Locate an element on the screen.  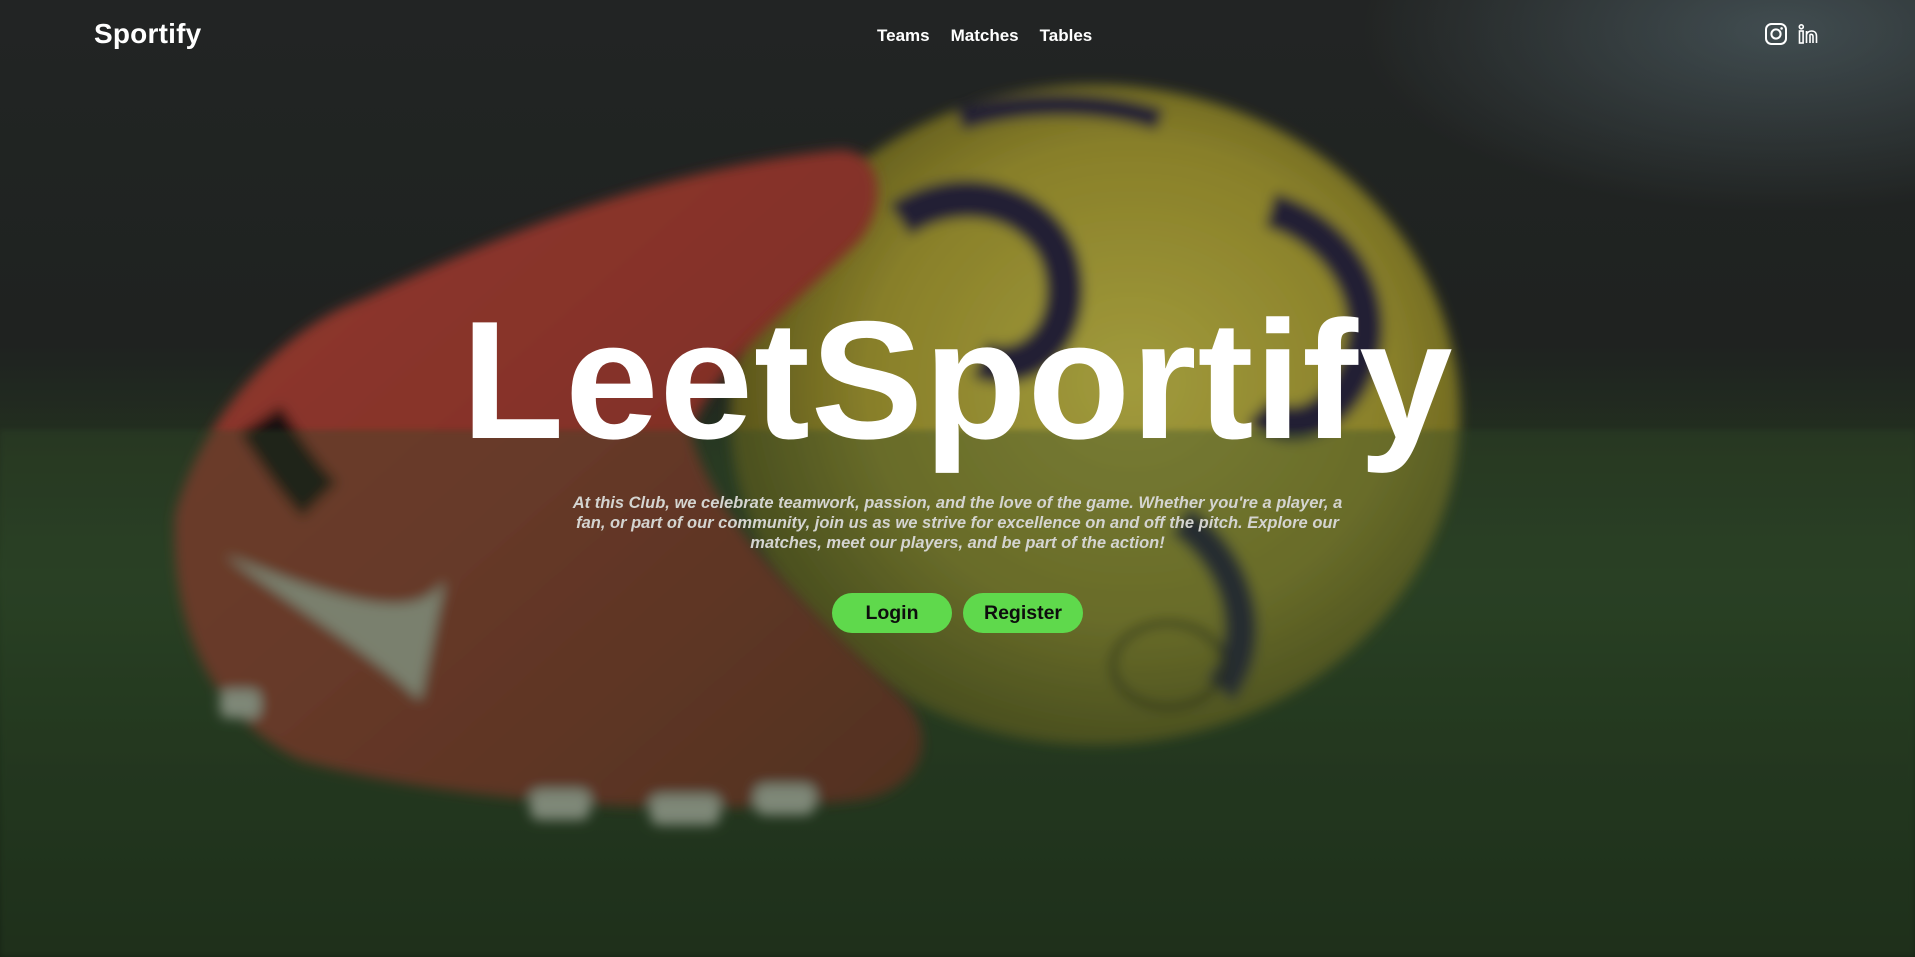
brand-logo: Sportify is located at coordinates (147, 34).